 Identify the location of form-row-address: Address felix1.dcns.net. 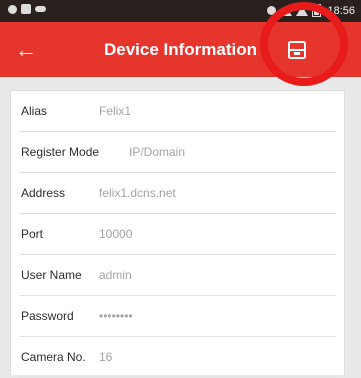
(177, 193).